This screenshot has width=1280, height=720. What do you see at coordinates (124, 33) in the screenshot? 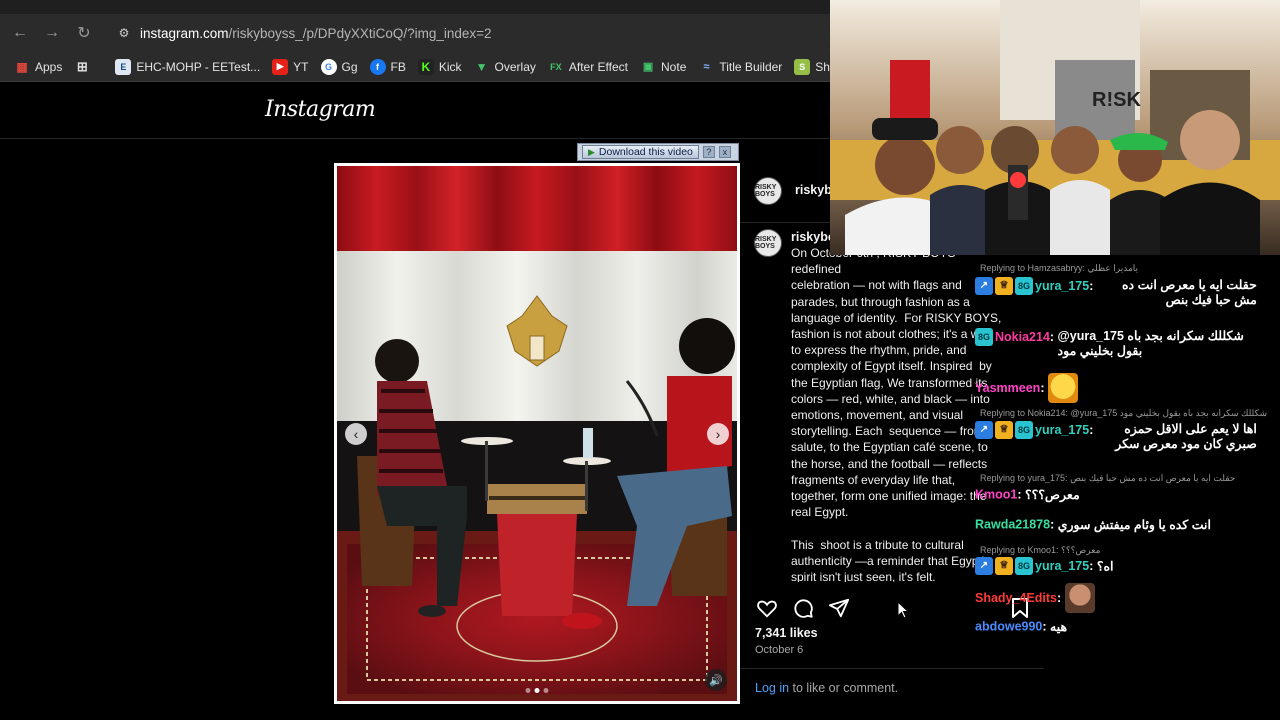
I see `site-settings-icon: ⚙` at bounding box center [124, 33].